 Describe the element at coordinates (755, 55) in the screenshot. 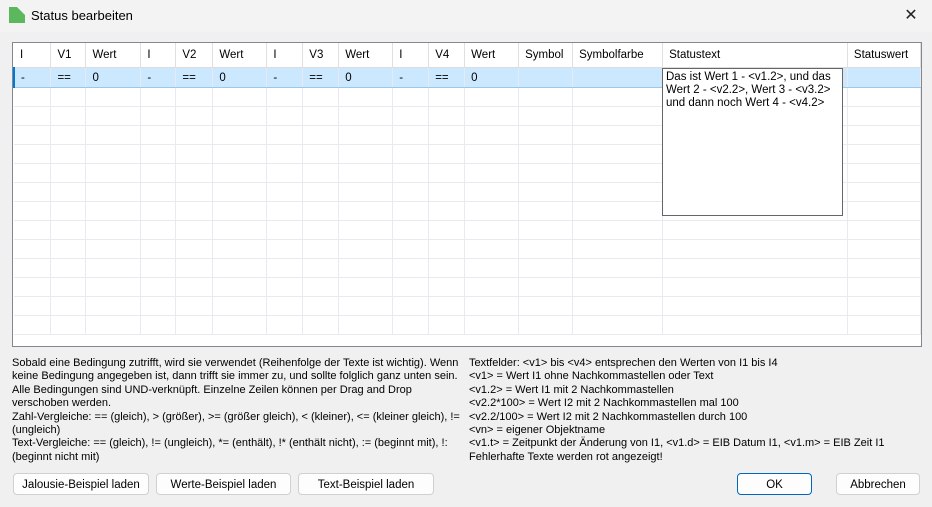

I see `column-header: Statustext` at that location.